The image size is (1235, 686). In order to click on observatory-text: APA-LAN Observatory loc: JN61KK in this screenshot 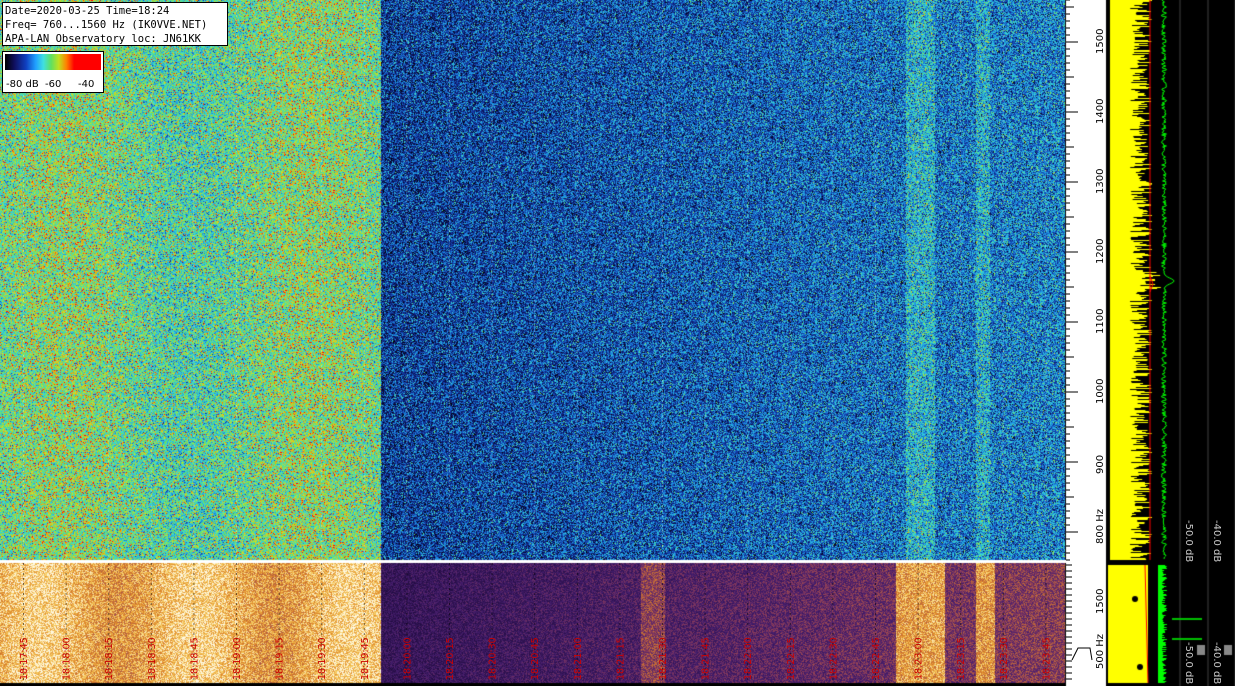, I will do `click(103, 39)`.